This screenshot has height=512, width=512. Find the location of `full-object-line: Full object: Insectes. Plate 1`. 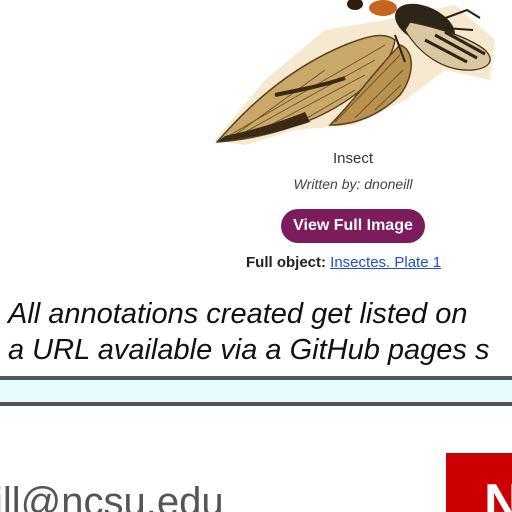

full-object-line: Full object: Insectes. Plate 1 is located at coordinates (343, 262).